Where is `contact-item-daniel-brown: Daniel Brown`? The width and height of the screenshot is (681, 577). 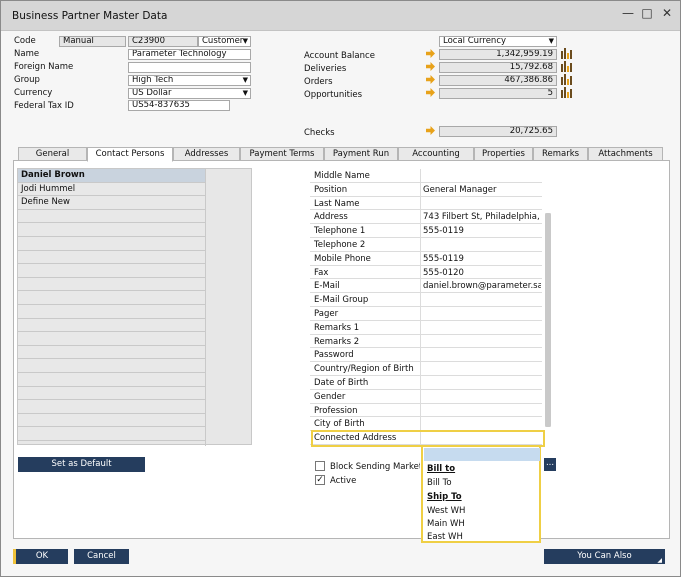 contact-item-daniel-brown: Daniel Brown is located at coordinates (111, 176).